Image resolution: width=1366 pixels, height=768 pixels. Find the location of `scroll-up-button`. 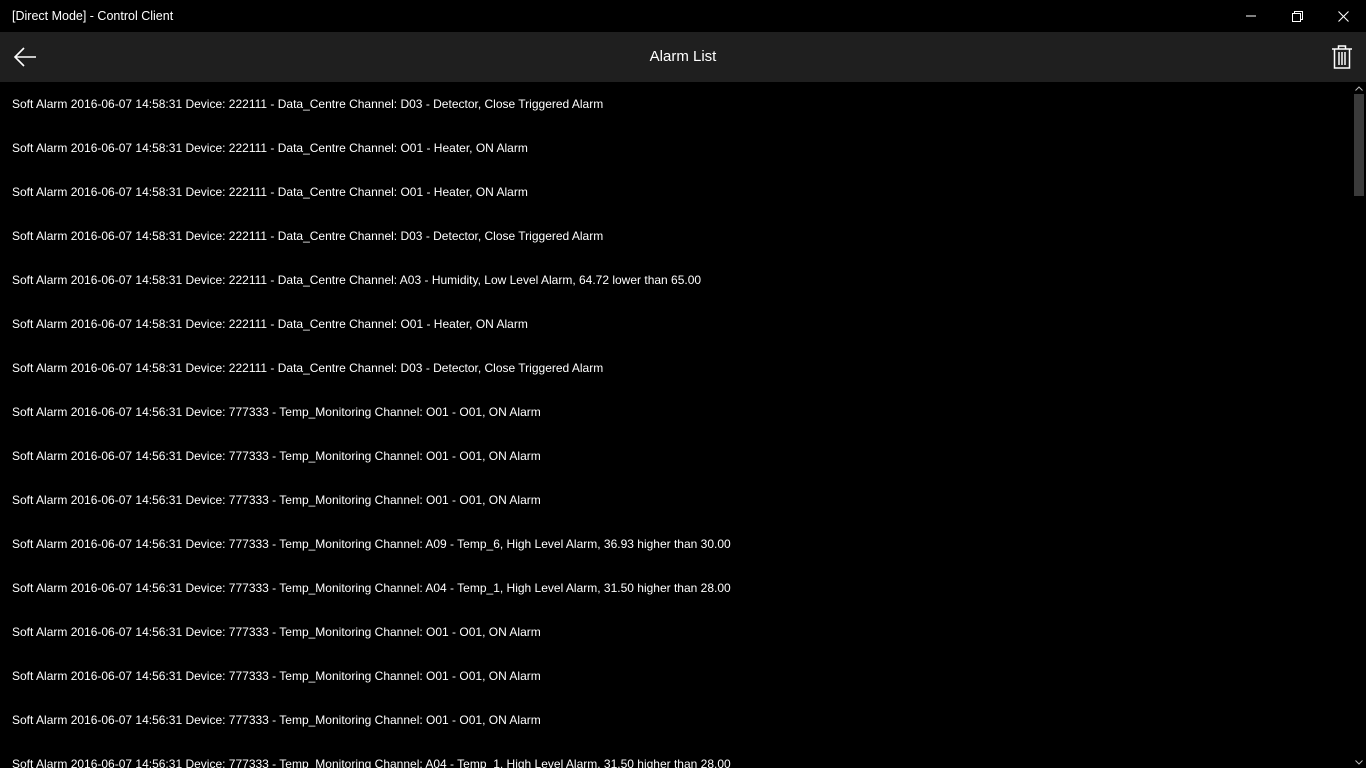

scroll-up-button is located at coordinates (1359, 88).